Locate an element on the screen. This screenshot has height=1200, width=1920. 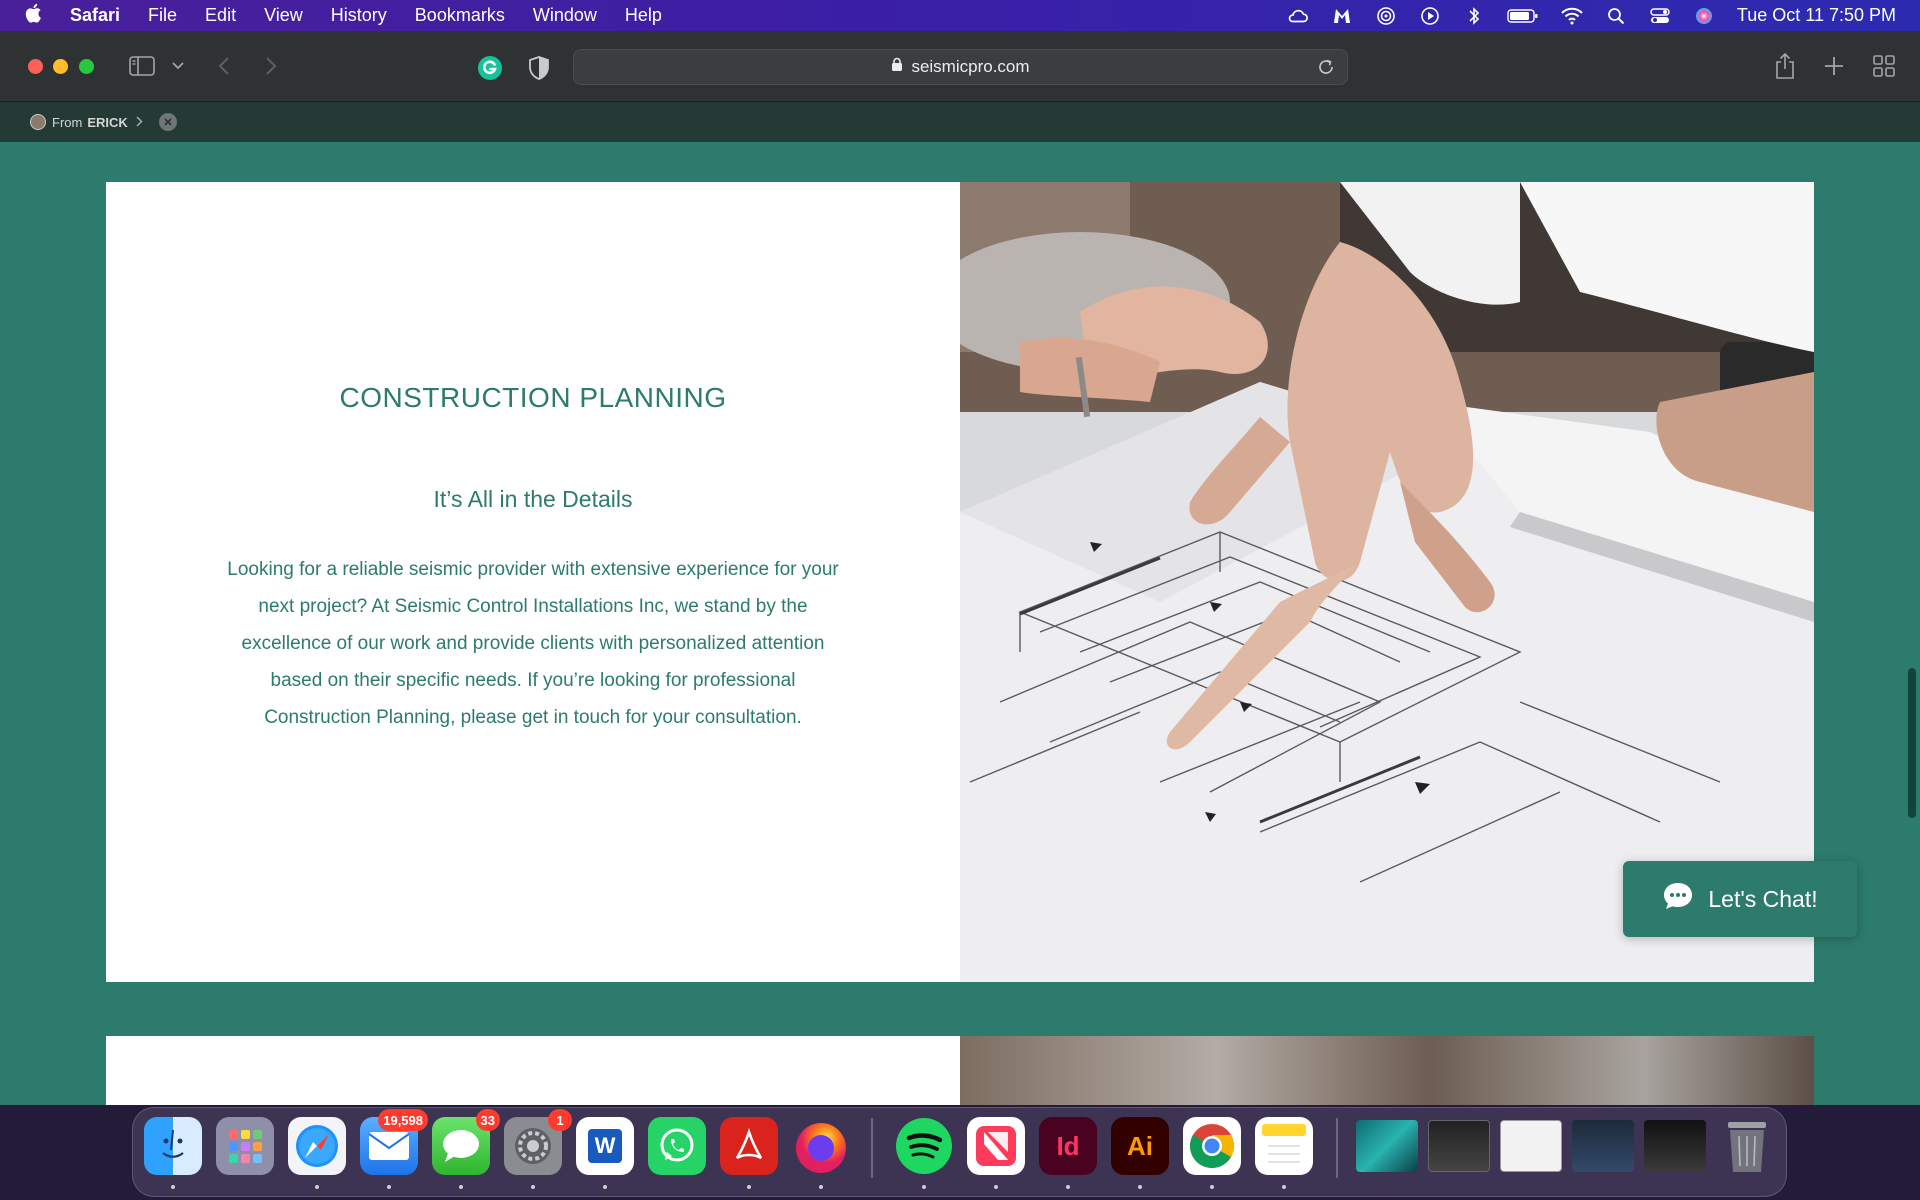
menu-edit: Edit is located at coordinates (220, 15).